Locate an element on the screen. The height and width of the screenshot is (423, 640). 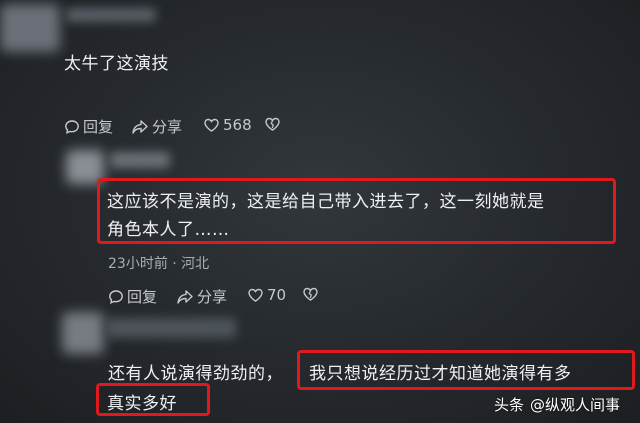
watermark-account: @纵观人间事 is located at coordinates (575, 405).